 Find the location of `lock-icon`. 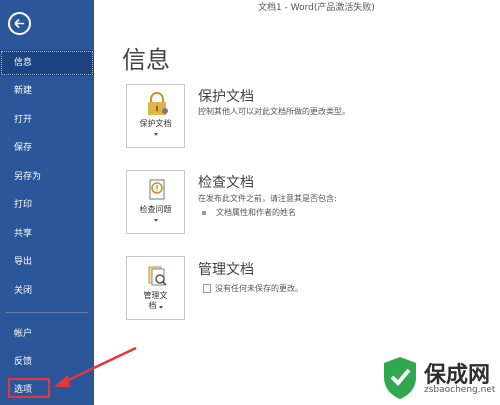

lock-icon is located at coordinates (158, 103).